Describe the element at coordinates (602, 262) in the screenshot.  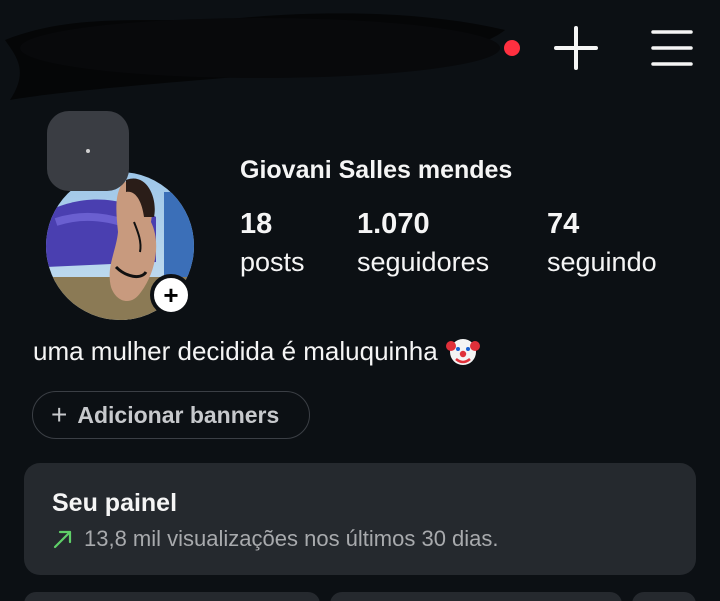
I see `following-label: seguindo` at that location.